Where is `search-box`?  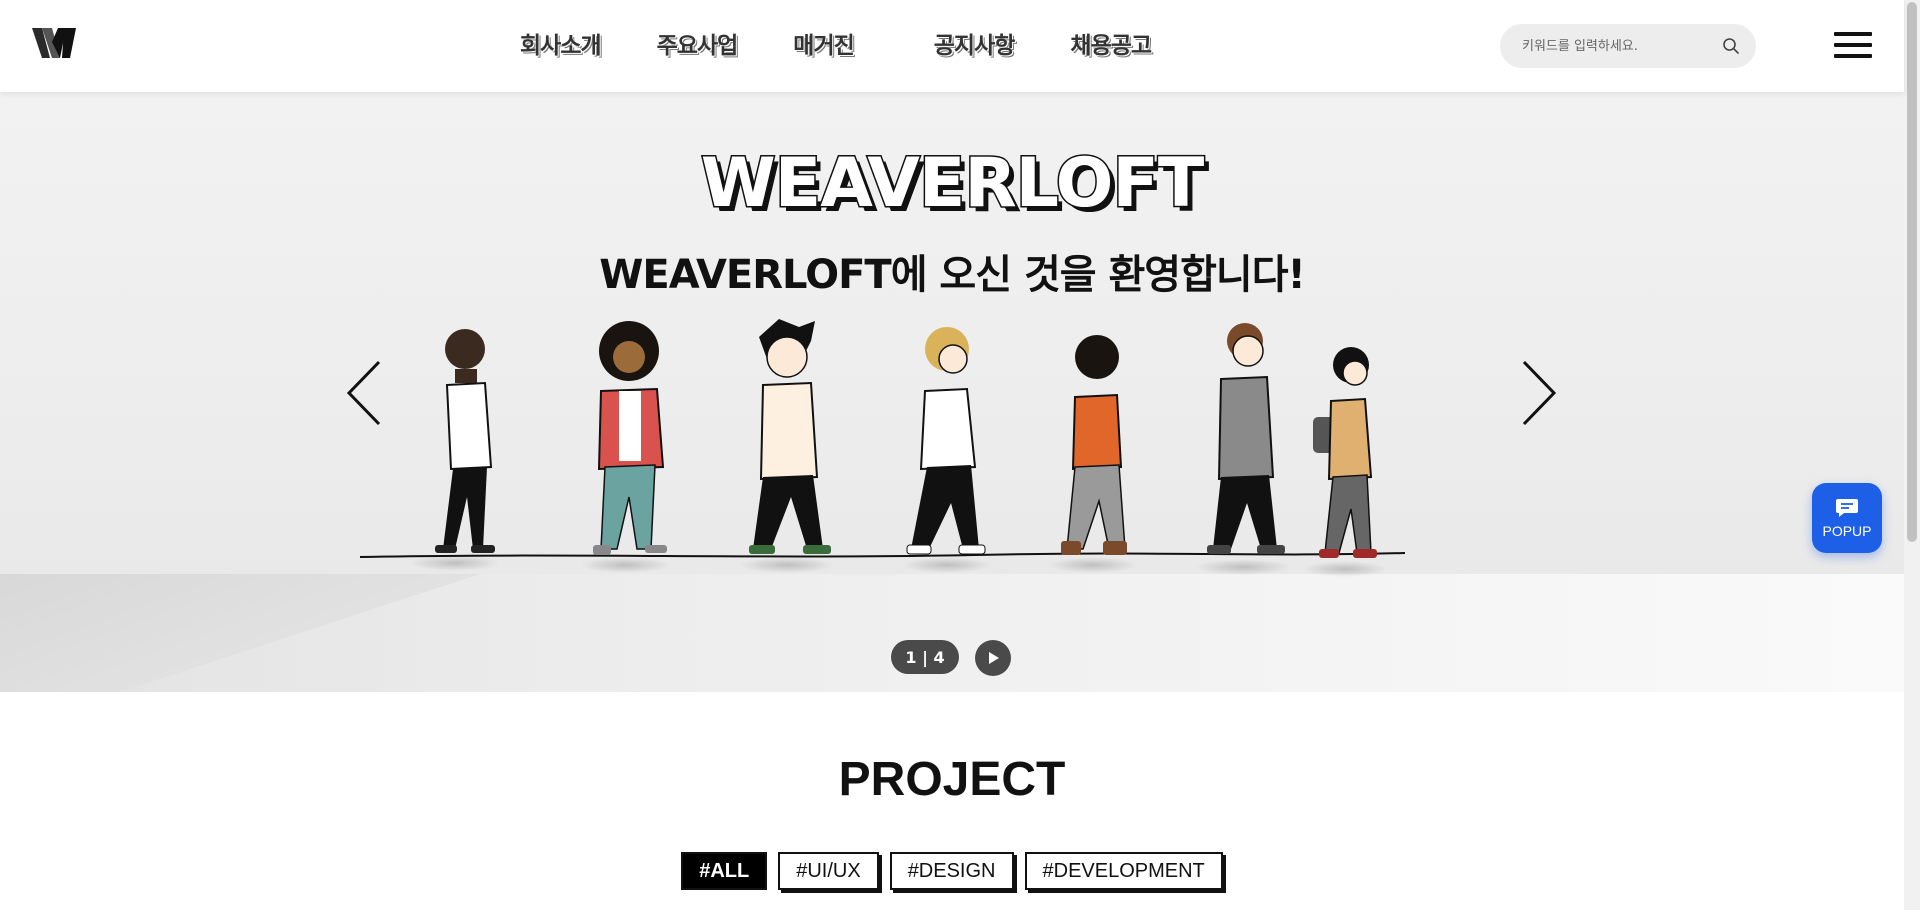 search-box is located at coordinates (1628, 46).